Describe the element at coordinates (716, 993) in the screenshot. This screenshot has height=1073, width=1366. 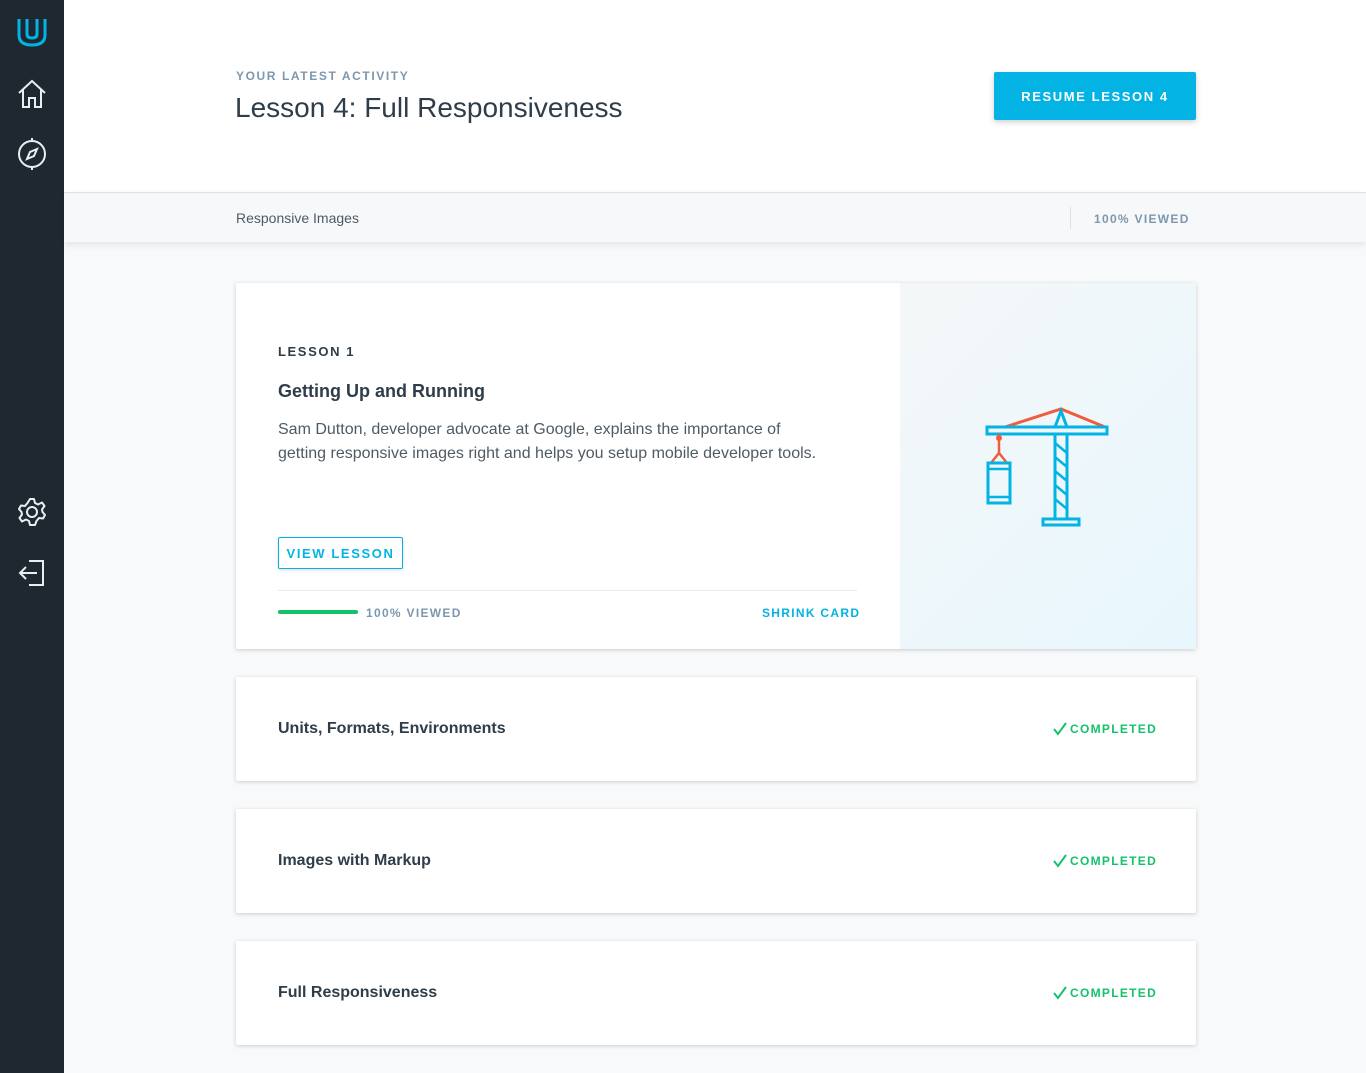
I see `lesson-card: Full Responsiveness COMPLETED` at that location.